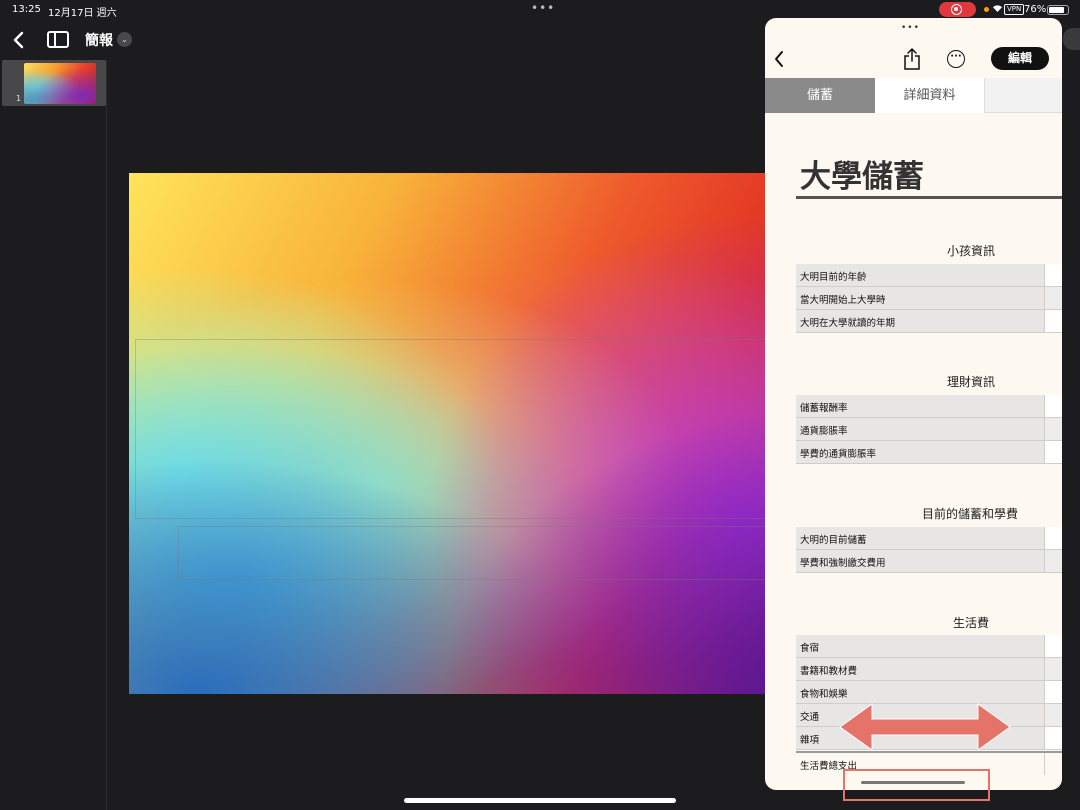 This screenshot has height=810, width=1080. What do you see at coordinates (19, 98) in the screenshot?
I see `slide-number: 1` at bounding box center [19, 98].